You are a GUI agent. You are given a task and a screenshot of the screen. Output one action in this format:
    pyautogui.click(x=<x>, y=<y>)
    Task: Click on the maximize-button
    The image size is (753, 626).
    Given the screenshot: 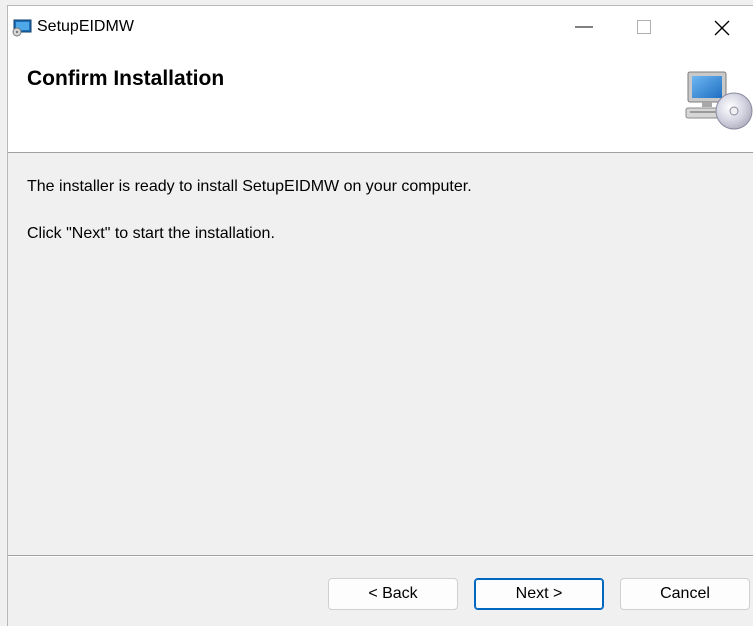 What is the action you would take?
    pyautogui.click(x=652, y=27)
    